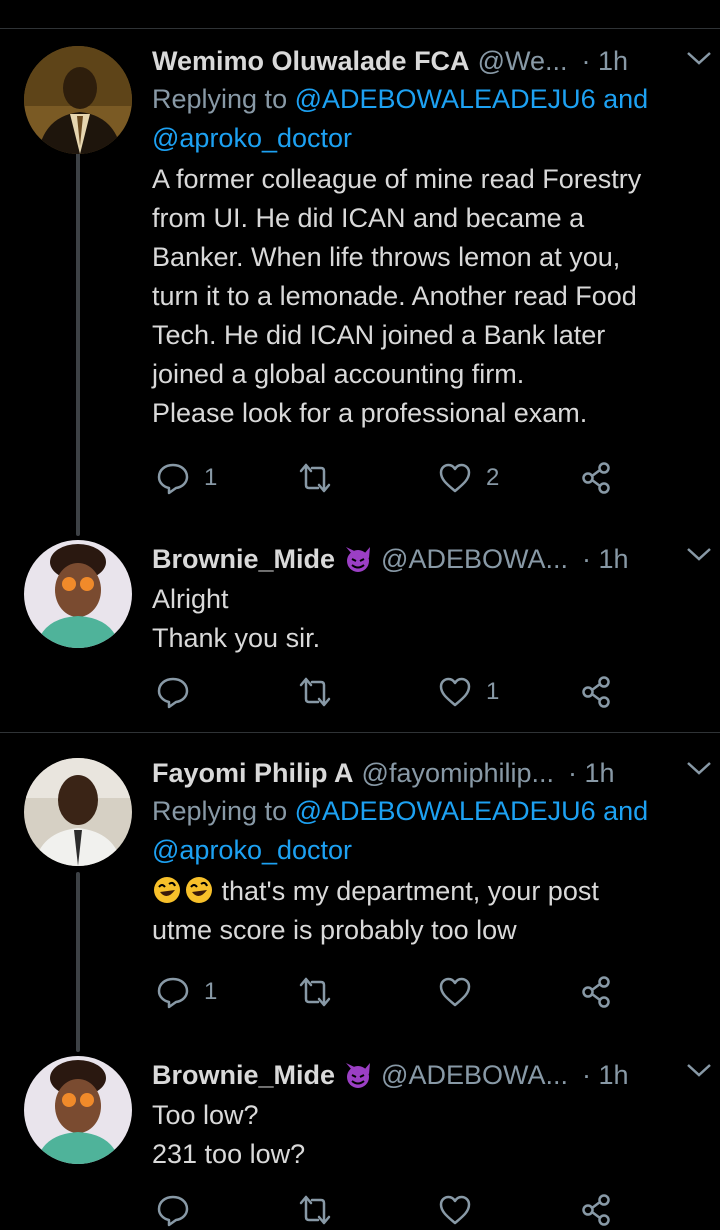  I want to click on like-button: 2, so click(468, 478).